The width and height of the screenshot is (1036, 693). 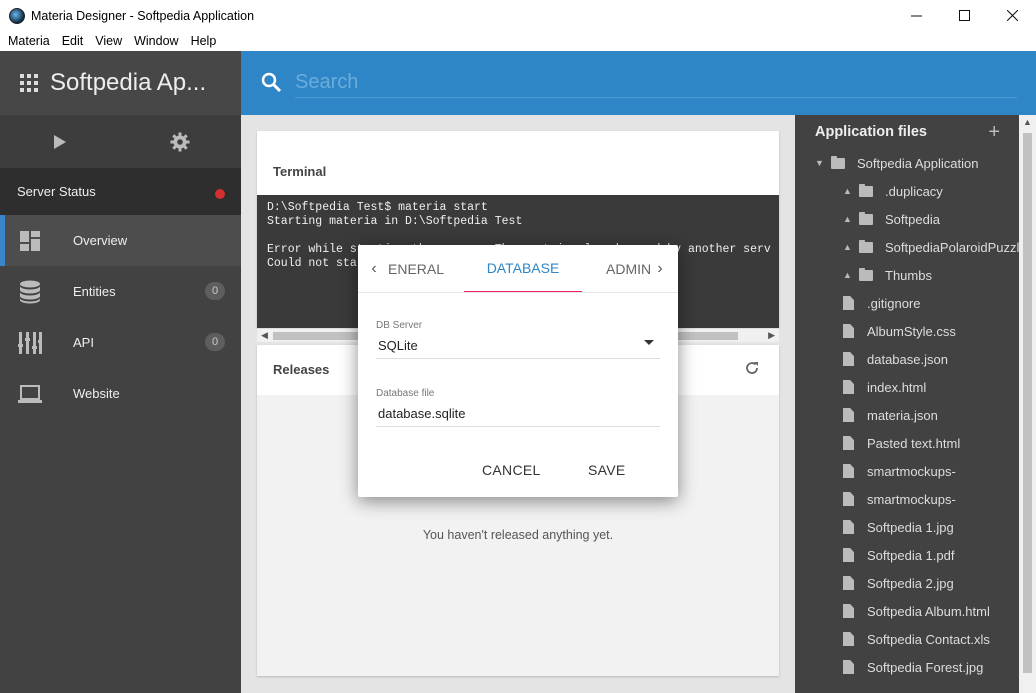 What do you see at coordinates (120, 291) in the screenshot?
I see `sidebar-item-entities: Entities 0` at bounding box center [120, 291].